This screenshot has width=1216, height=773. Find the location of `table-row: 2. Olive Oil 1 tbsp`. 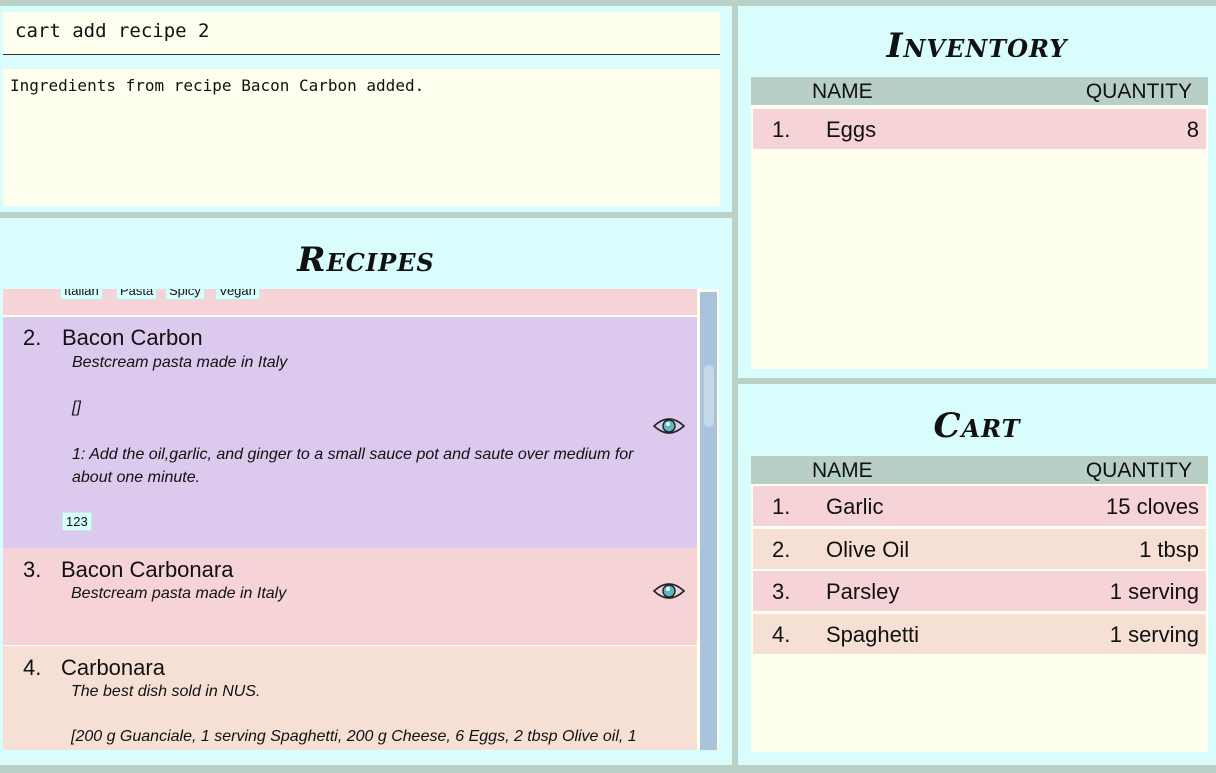

table-row: 2. Olive Oil 1 tbsp is located at coordinates (979, 549).